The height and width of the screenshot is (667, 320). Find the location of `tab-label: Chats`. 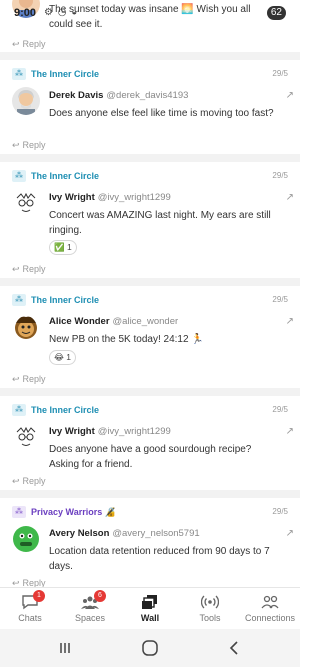

tab-label: Chats is located at coordinates (30, 618).